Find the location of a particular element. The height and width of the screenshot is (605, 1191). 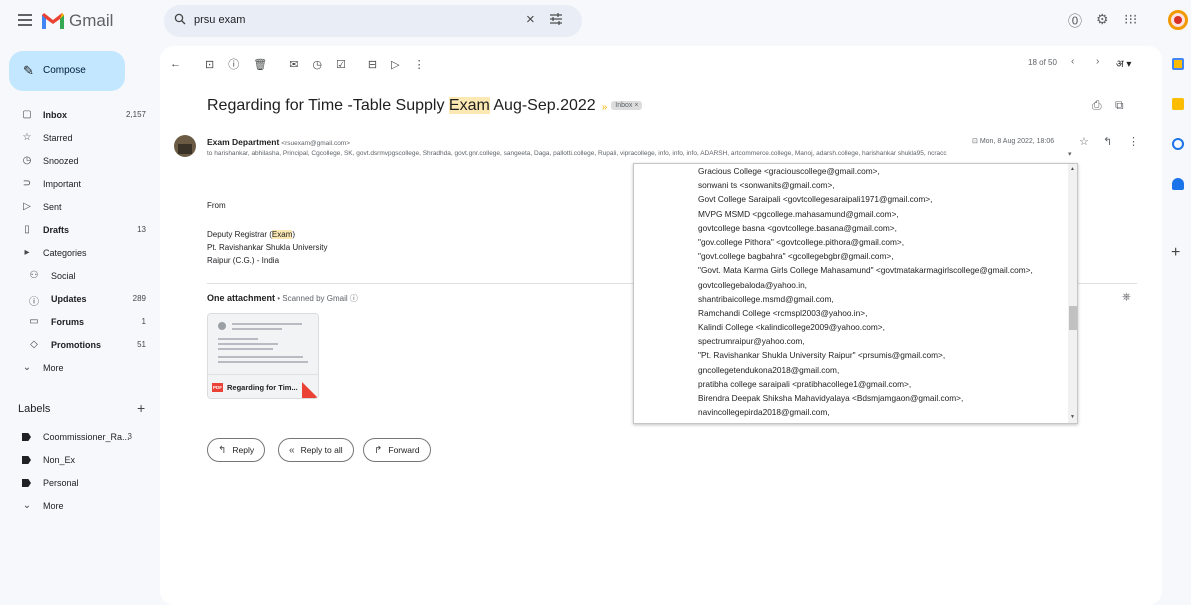

label-item: ⌄ More is located at coordinates (80, 506).